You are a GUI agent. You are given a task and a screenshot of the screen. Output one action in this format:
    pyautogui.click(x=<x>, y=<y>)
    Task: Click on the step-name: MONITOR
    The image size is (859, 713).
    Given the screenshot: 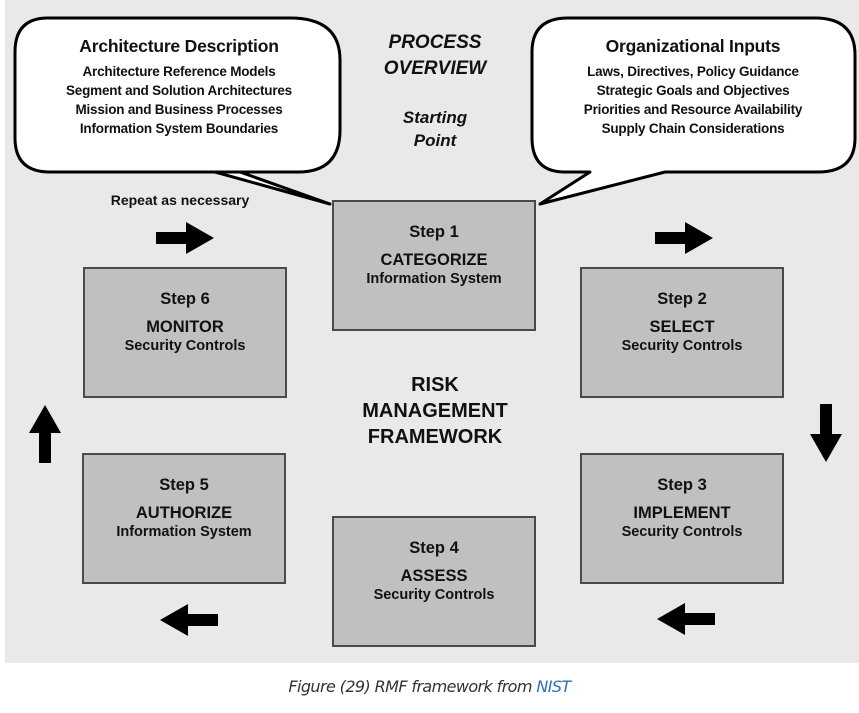 What is the action you would take?
    pyautogui.click(x=185, y=327)
    